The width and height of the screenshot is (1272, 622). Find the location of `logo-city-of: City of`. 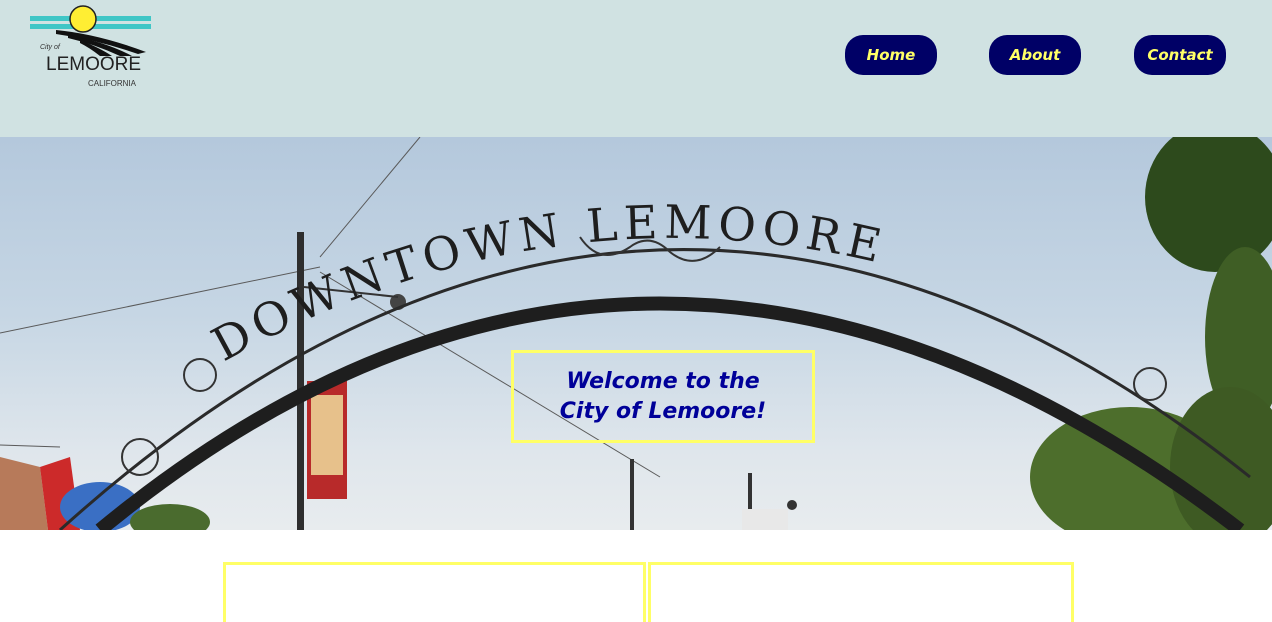

logo-city-of: City of is located at coordinates (50, 47).